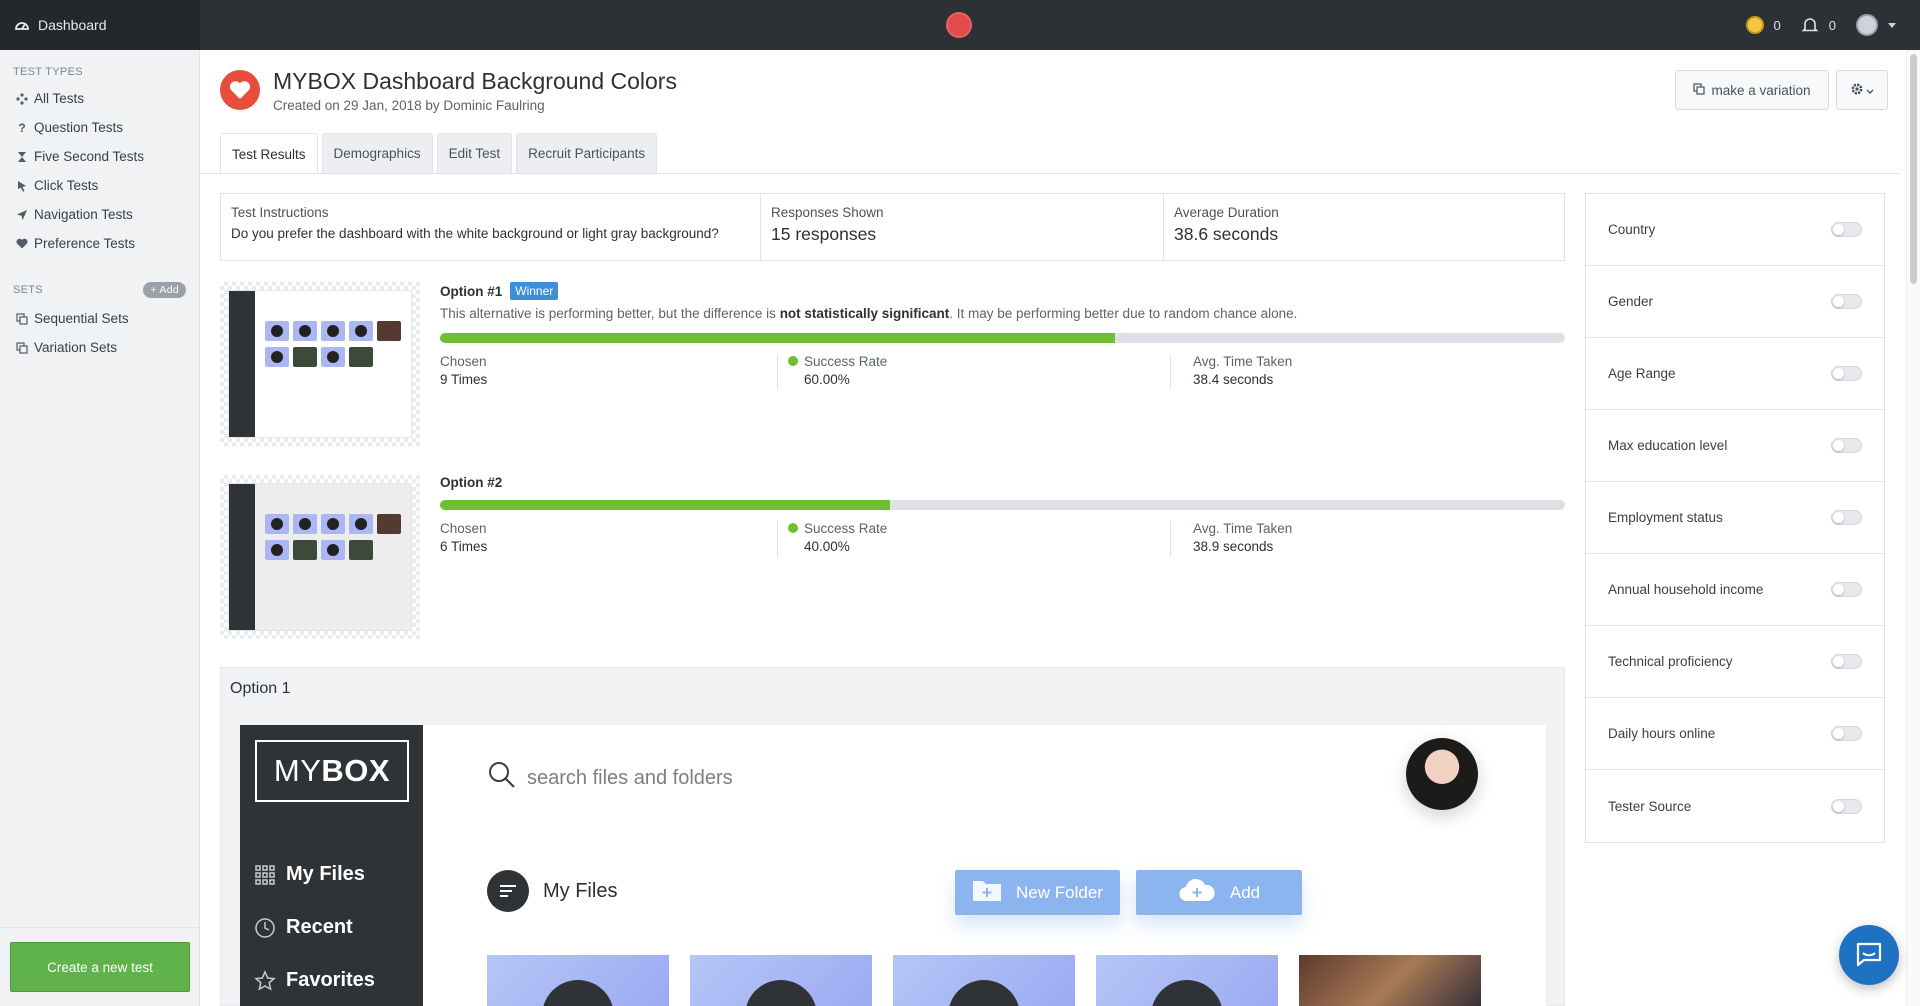 The width and height of the screenshot is (1920, 1006). I want to click on dashboard-link: Dashboard, so click(100, 25).